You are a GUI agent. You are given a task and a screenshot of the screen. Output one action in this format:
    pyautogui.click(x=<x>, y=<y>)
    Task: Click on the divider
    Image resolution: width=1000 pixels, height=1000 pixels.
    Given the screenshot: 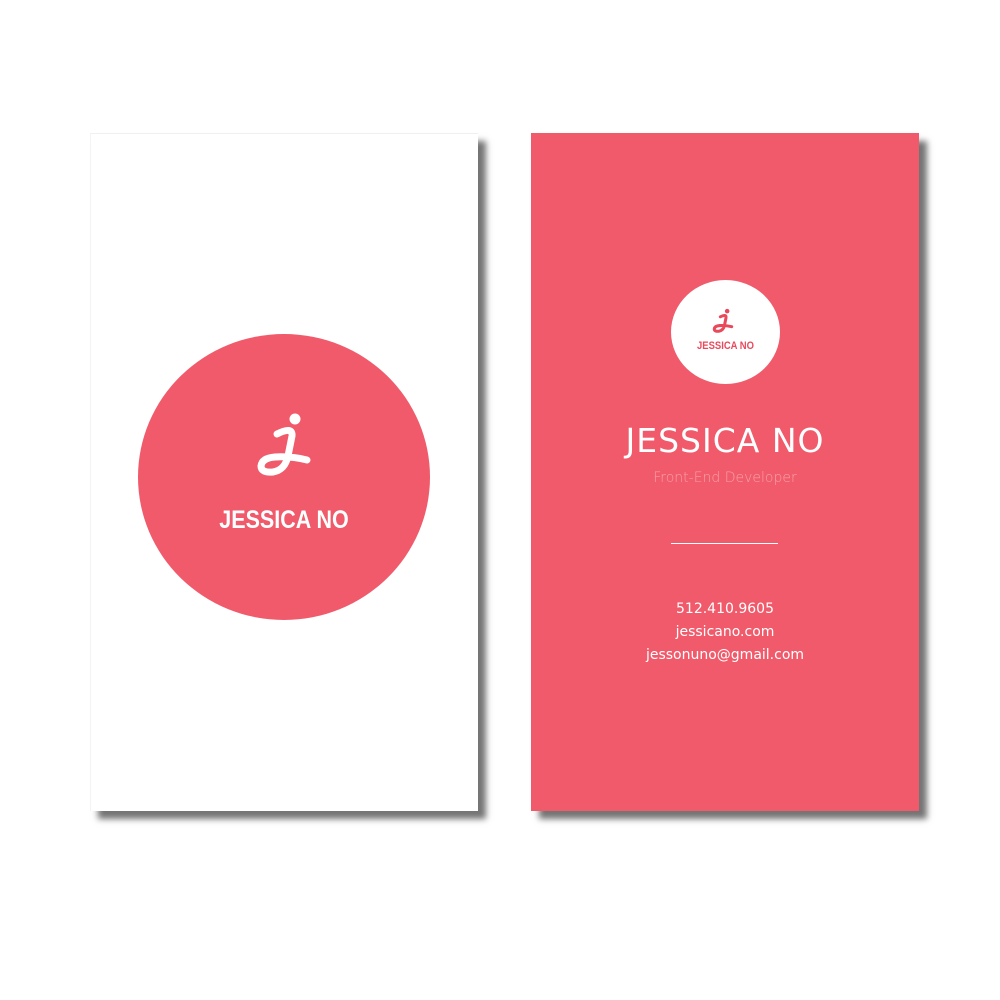 What is the action you would take?
    pyautogui.click(x=724, y=543)
    